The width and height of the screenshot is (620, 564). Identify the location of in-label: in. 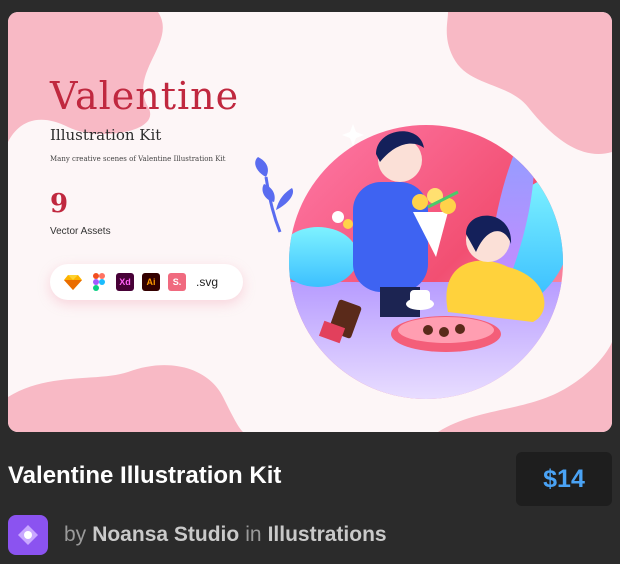
(253, 534).